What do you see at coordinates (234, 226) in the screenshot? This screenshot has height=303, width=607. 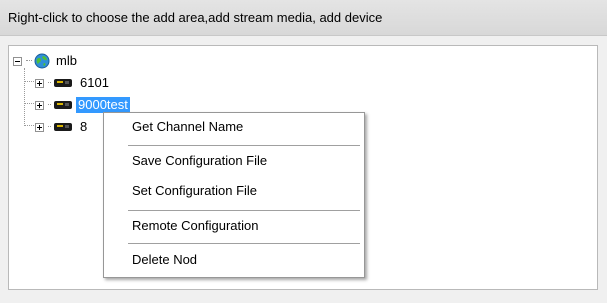 I see `menu-item-remote-configuration: Remote Configuration` at bounding box center [234, 226].